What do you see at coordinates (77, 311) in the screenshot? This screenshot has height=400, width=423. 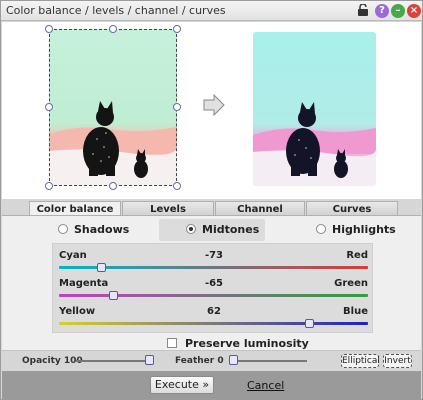 I see `yellow-label: Yellow` at bounding box center [77, 311].